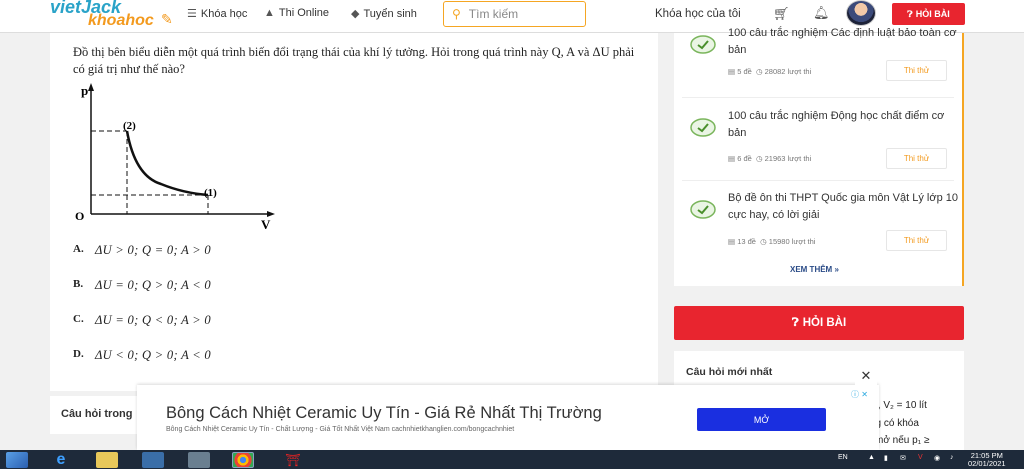 This screenshot has height=469, width=1024. Describe the element at coordinates (266, 224) in the screenshot. I see `x-axis-label: V` at that location.